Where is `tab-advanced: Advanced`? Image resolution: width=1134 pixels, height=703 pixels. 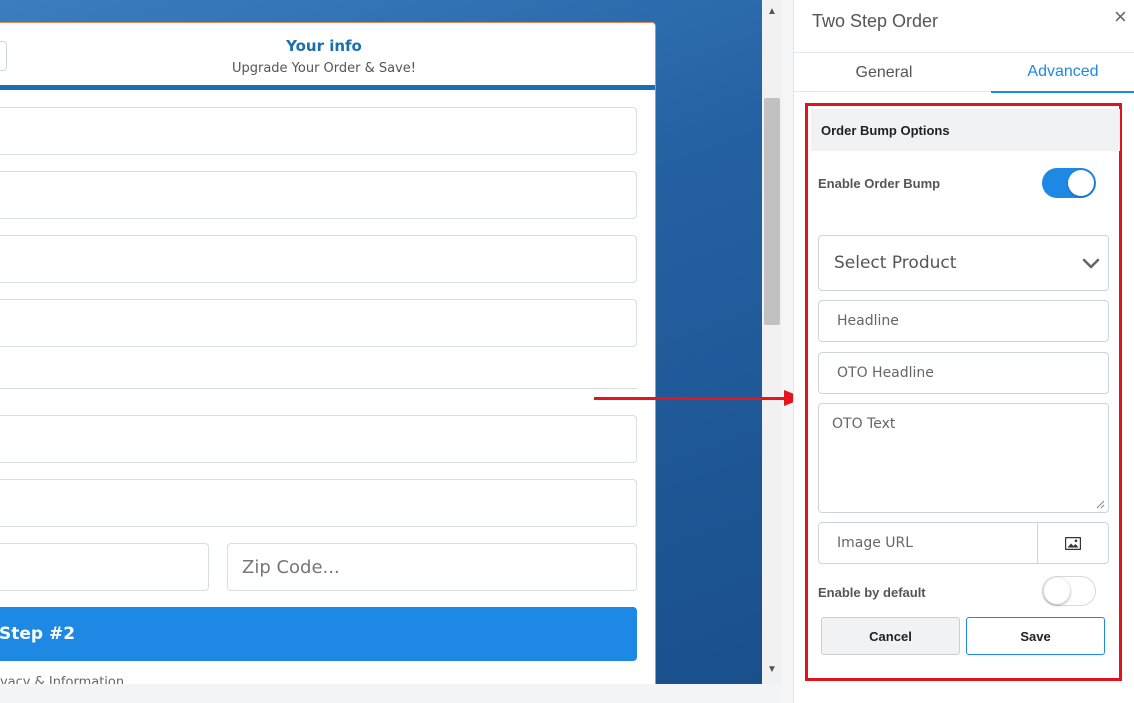
tab-advanced: Advanced is located at coordinates (1062, 73).